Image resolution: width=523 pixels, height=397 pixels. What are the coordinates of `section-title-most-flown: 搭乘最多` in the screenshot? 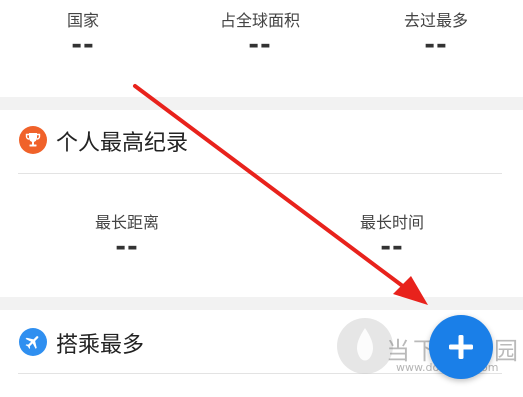 It's located at (100, 345).